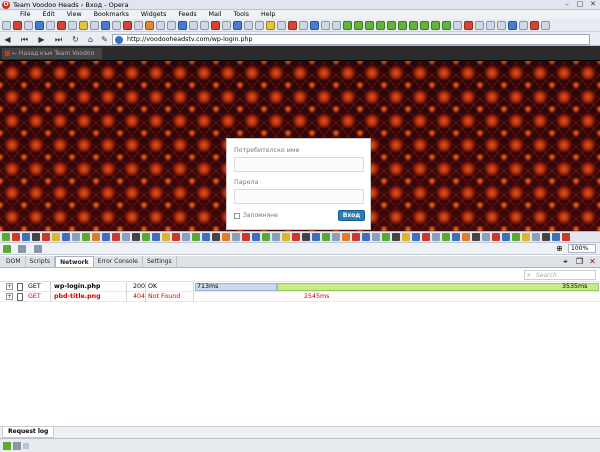 The image size is (600, 452). Describe the element at coordinates (7, 39) in the screenshot. I see `back-icon: ◀` at that location.